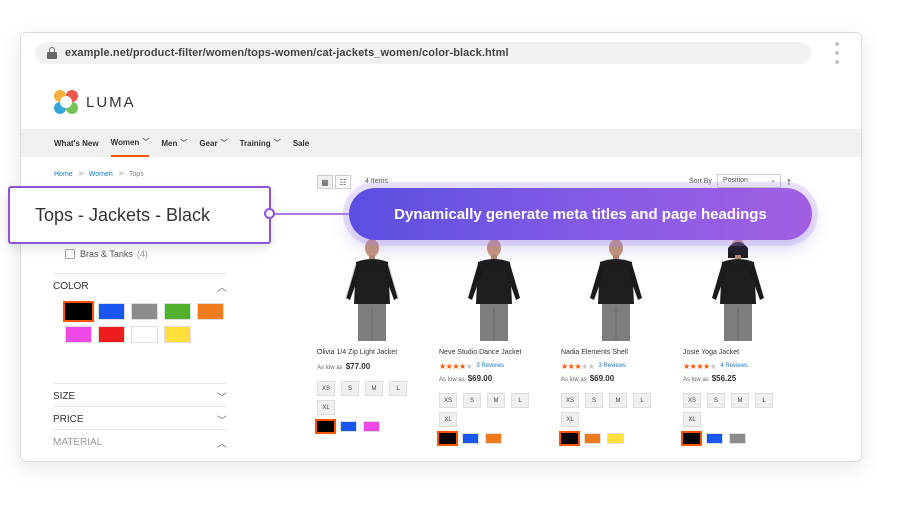  I want to click on filter-material-header: MATERIAL ︿, so click(140, 442).